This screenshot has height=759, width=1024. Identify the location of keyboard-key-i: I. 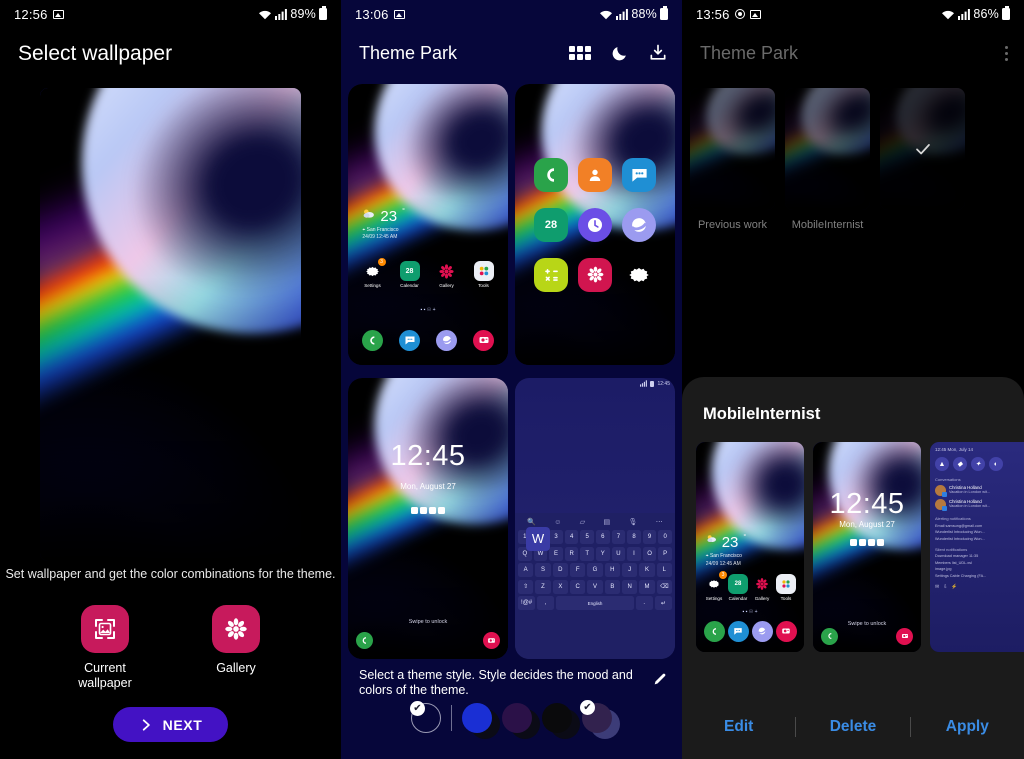
(634, 553).